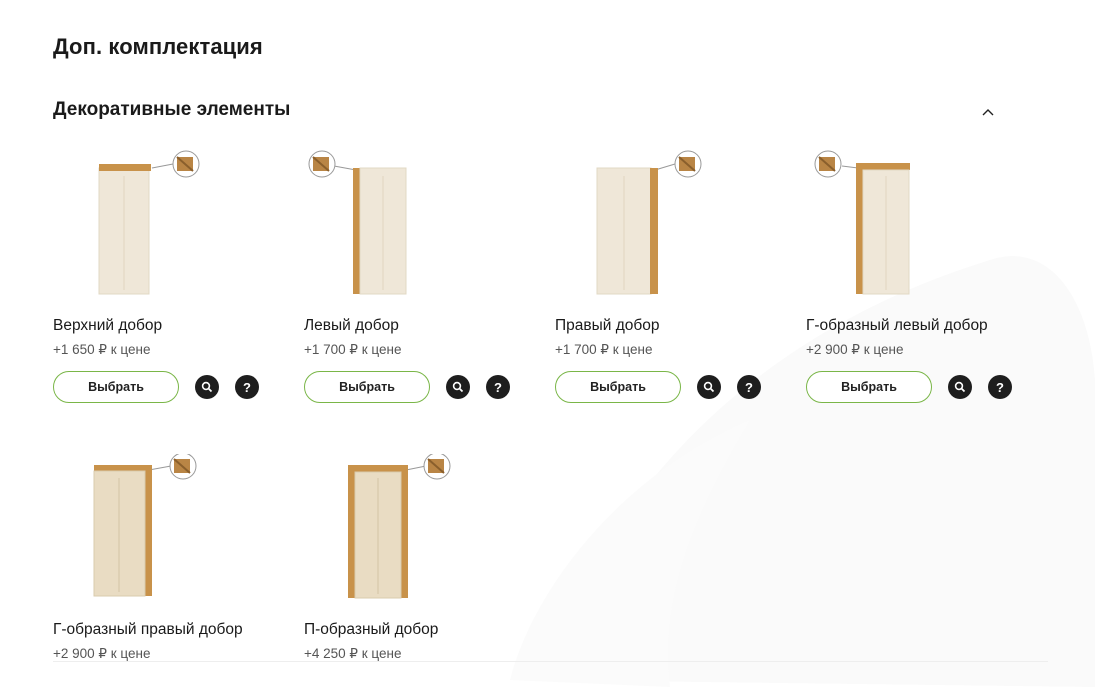 Image resolution: width=1095 pixels, height=687 pixels. What do you see at coordinates (351, 325) in the screenshot?
I see `product-name: Левый добор` at bounding box center [351, 325].